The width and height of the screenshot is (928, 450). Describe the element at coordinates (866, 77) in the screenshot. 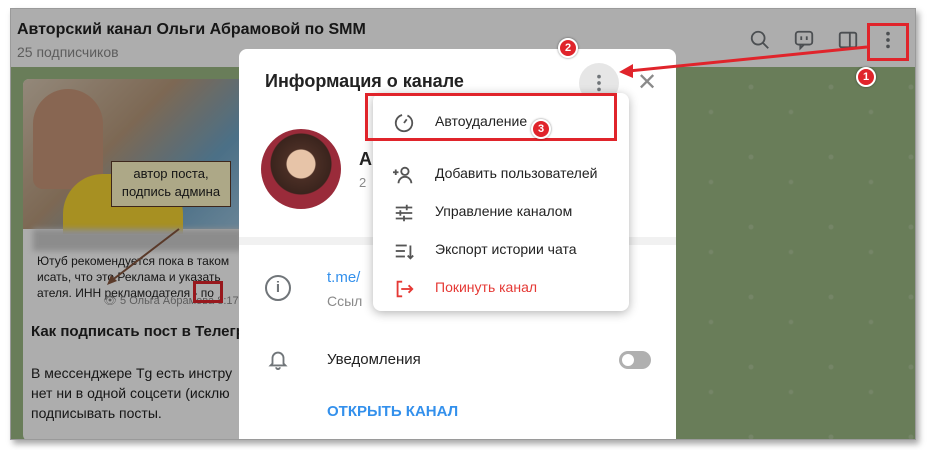

I see `step-badge-1: 1` at that location.